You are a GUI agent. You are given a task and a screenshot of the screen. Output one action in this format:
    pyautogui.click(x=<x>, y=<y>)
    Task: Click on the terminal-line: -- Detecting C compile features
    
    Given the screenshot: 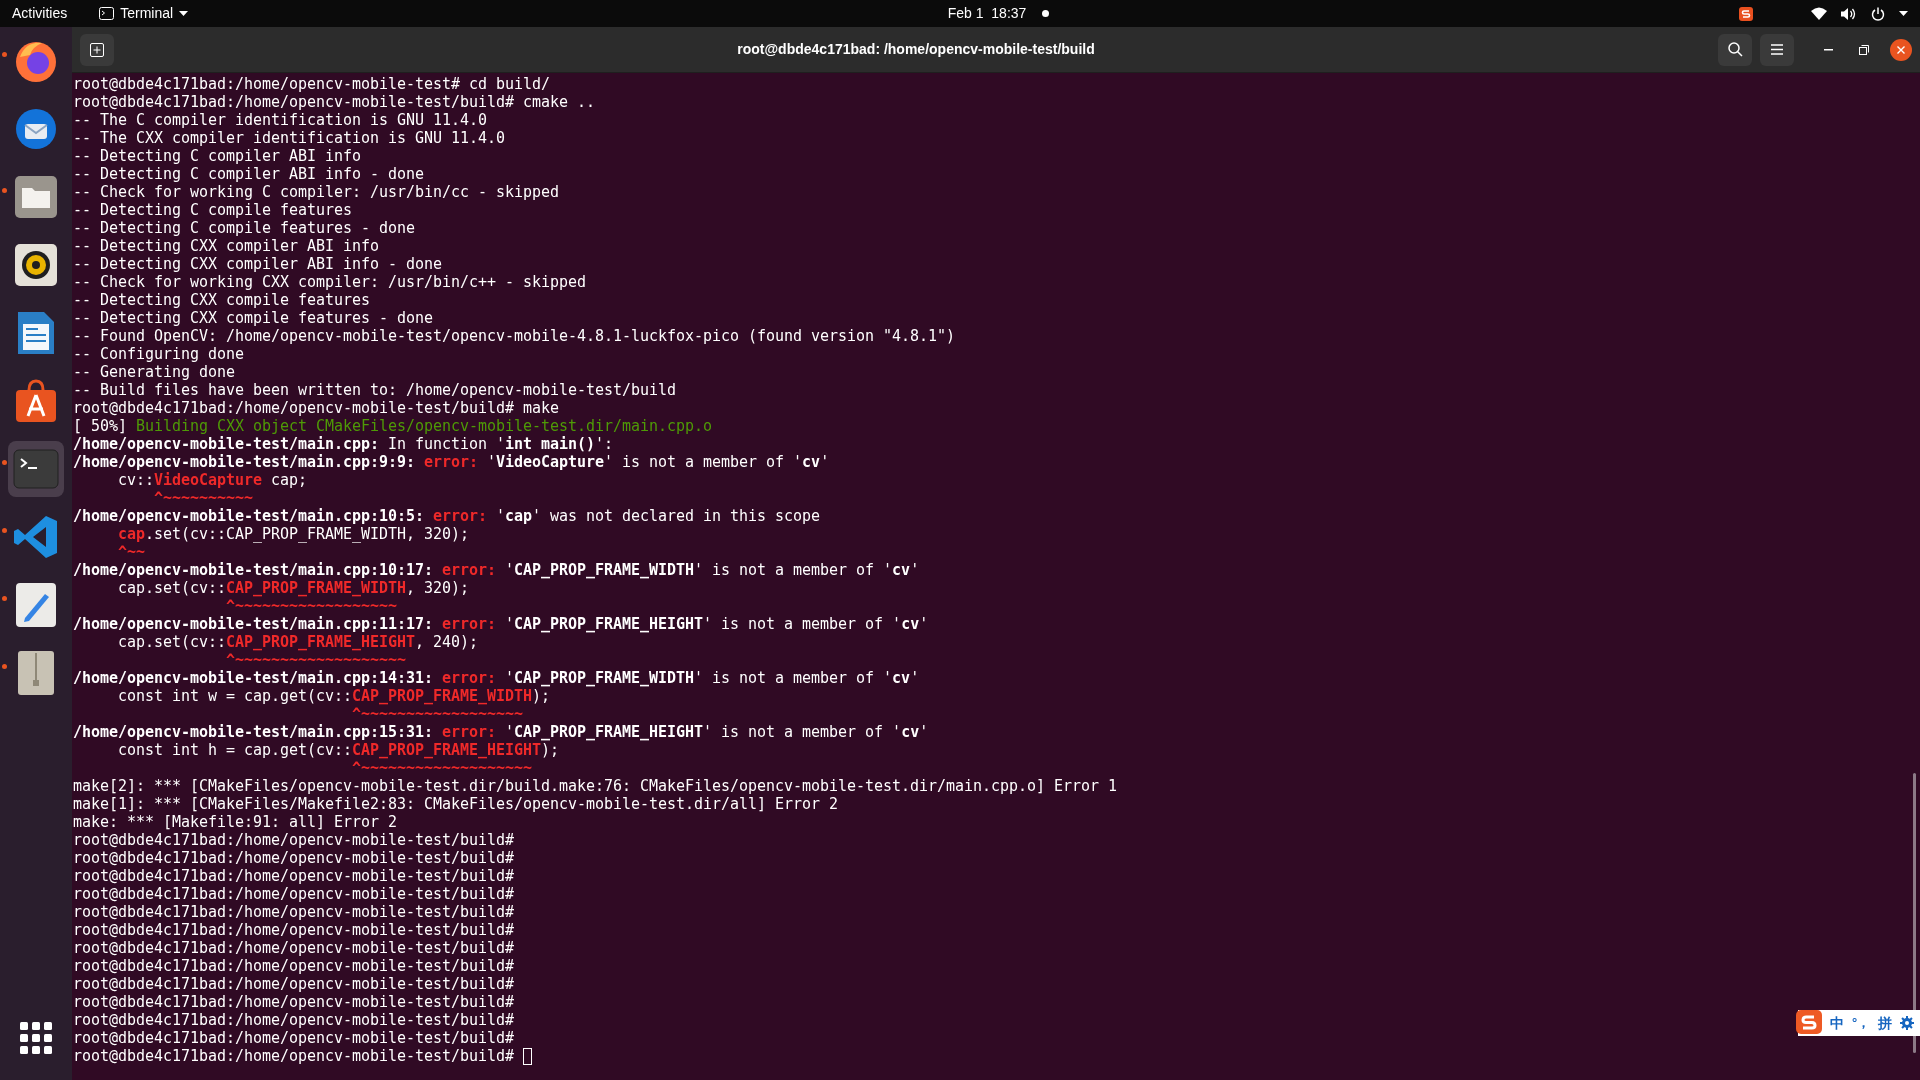 What is the action you would take?
    pyautogui.click(x=213, y=210)
    